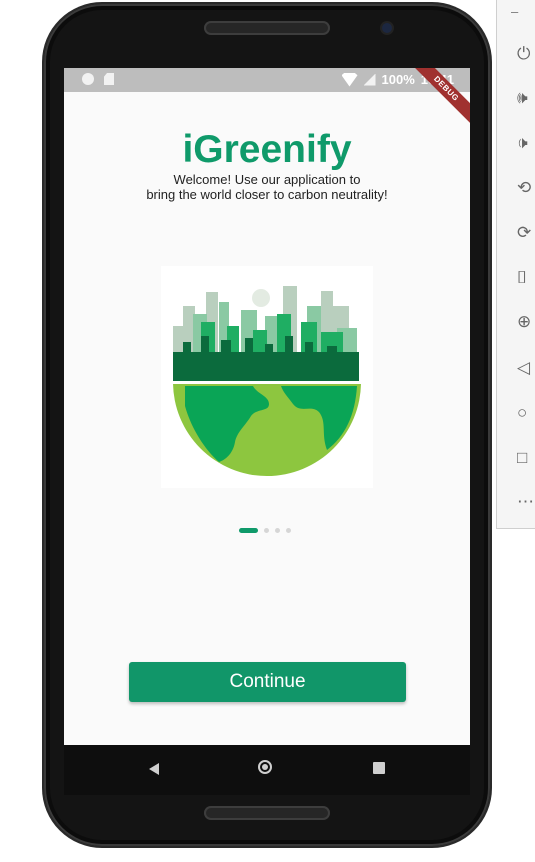 Image resolution: width=535 pixels, height=862 pixels. I want to click on power-icon: ⏻, so click(526, 54).